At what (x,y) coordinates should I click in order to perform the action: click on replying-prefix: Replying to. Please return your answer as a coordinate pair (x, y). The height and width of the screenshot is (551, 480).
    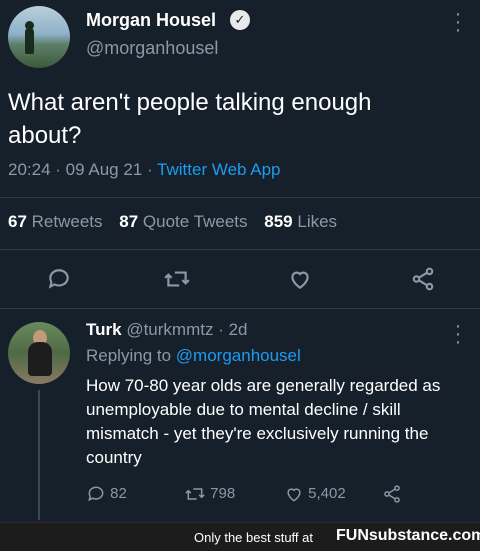
    Looking at the image, I should click on (129, 355).